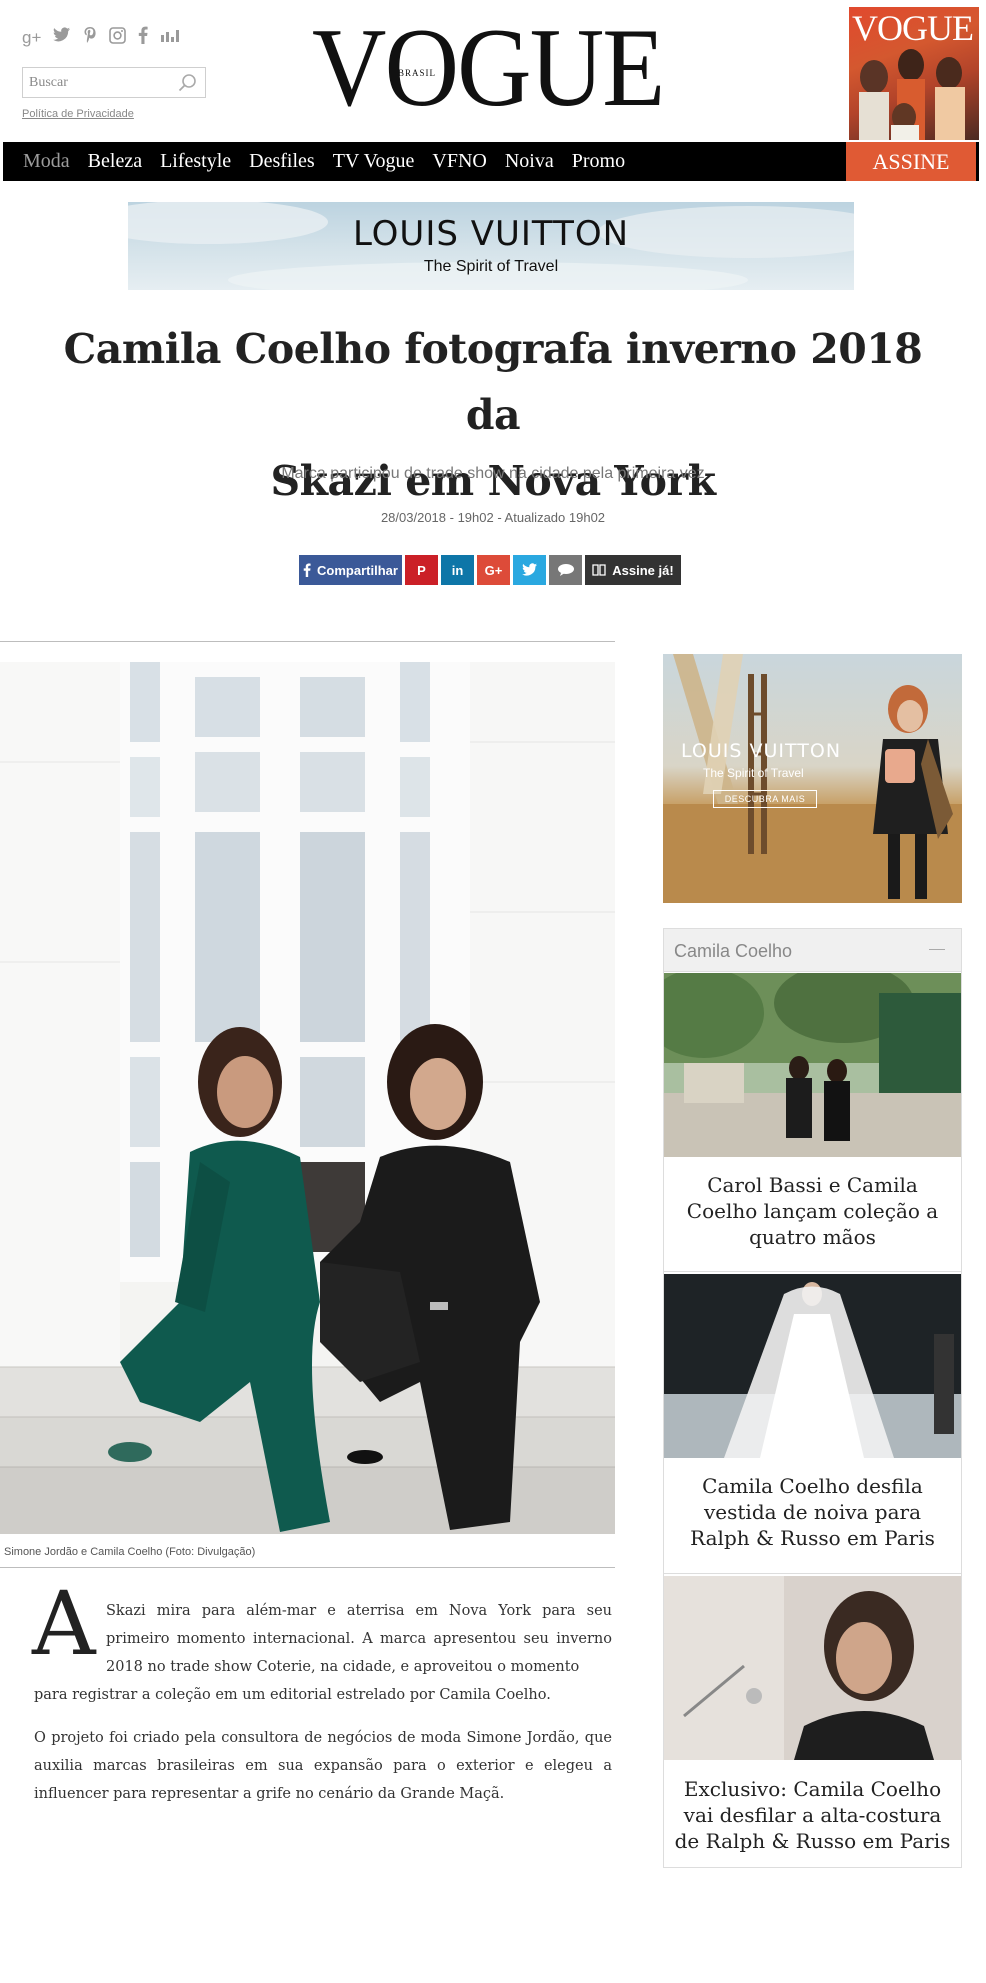  I want to click on sidebar-ad-brand: LOUIS VUITTON, so click(761, 751).